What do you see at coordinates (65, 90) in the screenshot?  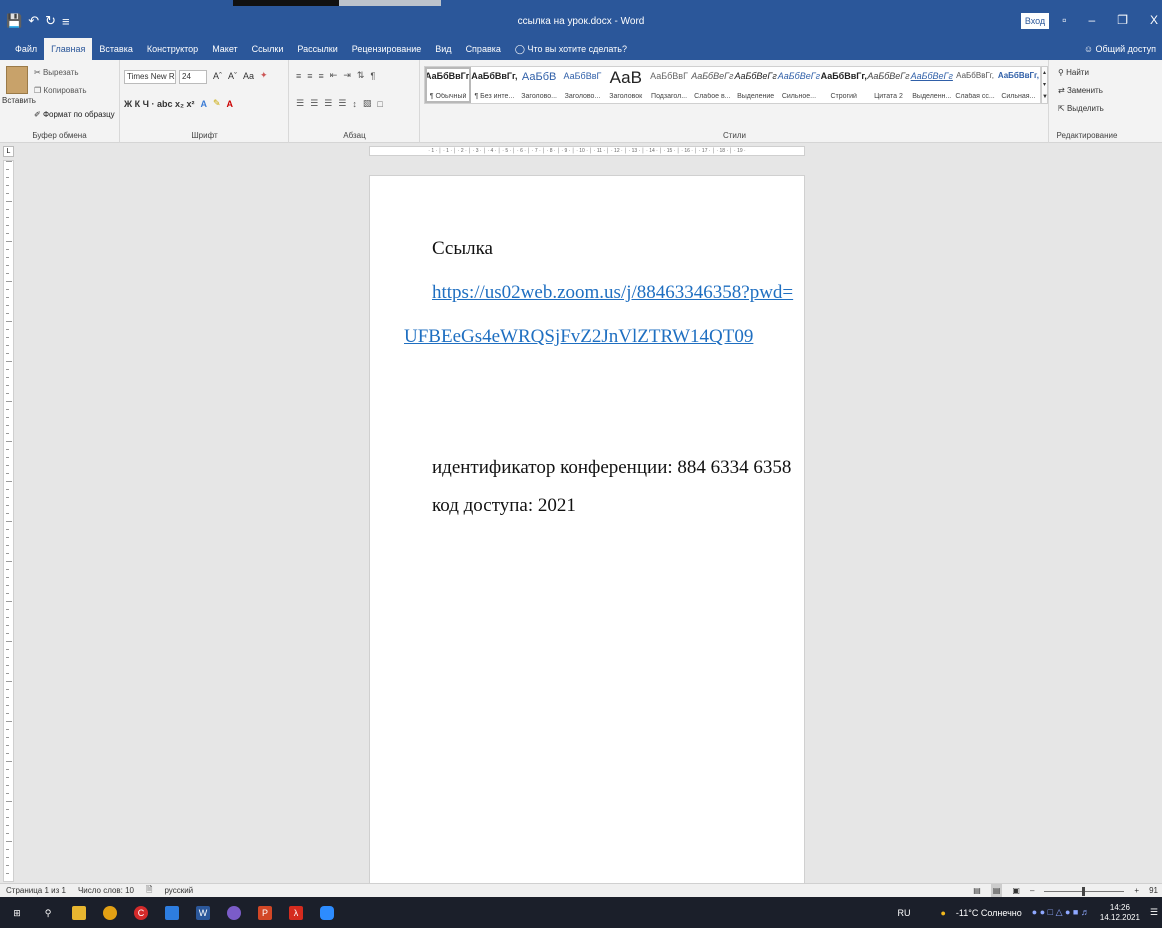 I see `copy-label: Копировать` at bounding box center [65, 90].